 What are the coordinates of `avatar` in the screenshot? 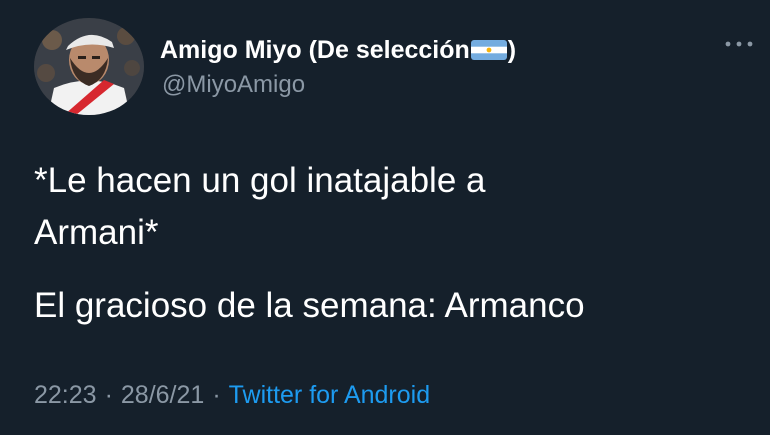 It's located at (89, 66).